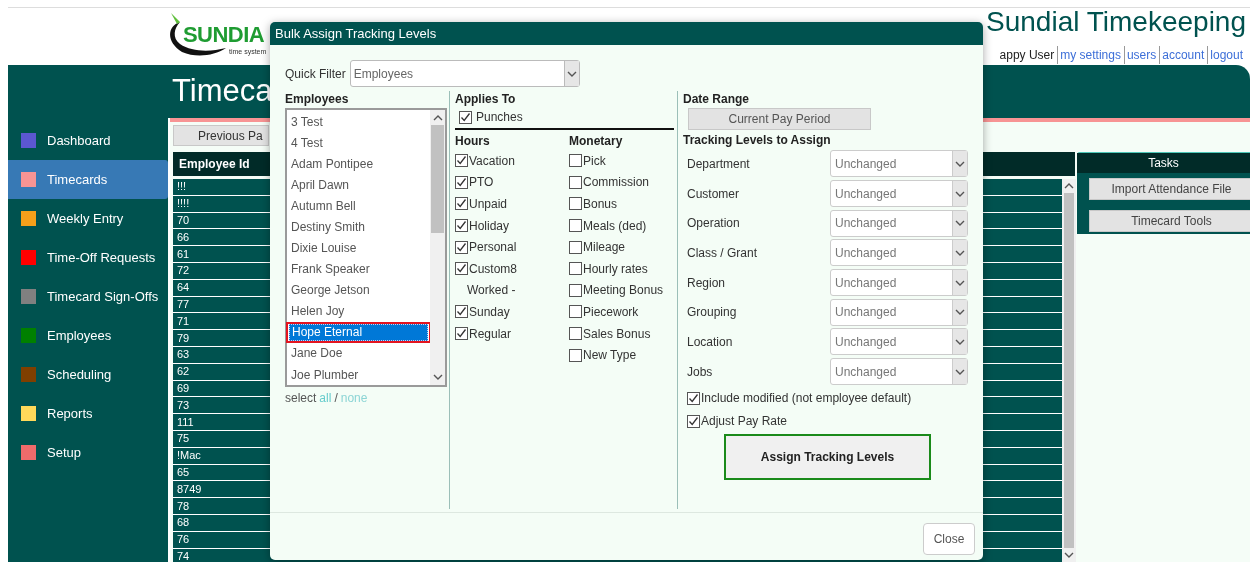 The image size is (1250, 562). What do you see at coordinates (710, 342) in the screenshot?
I see `field-label: Location` at bounding box center [710, 342].